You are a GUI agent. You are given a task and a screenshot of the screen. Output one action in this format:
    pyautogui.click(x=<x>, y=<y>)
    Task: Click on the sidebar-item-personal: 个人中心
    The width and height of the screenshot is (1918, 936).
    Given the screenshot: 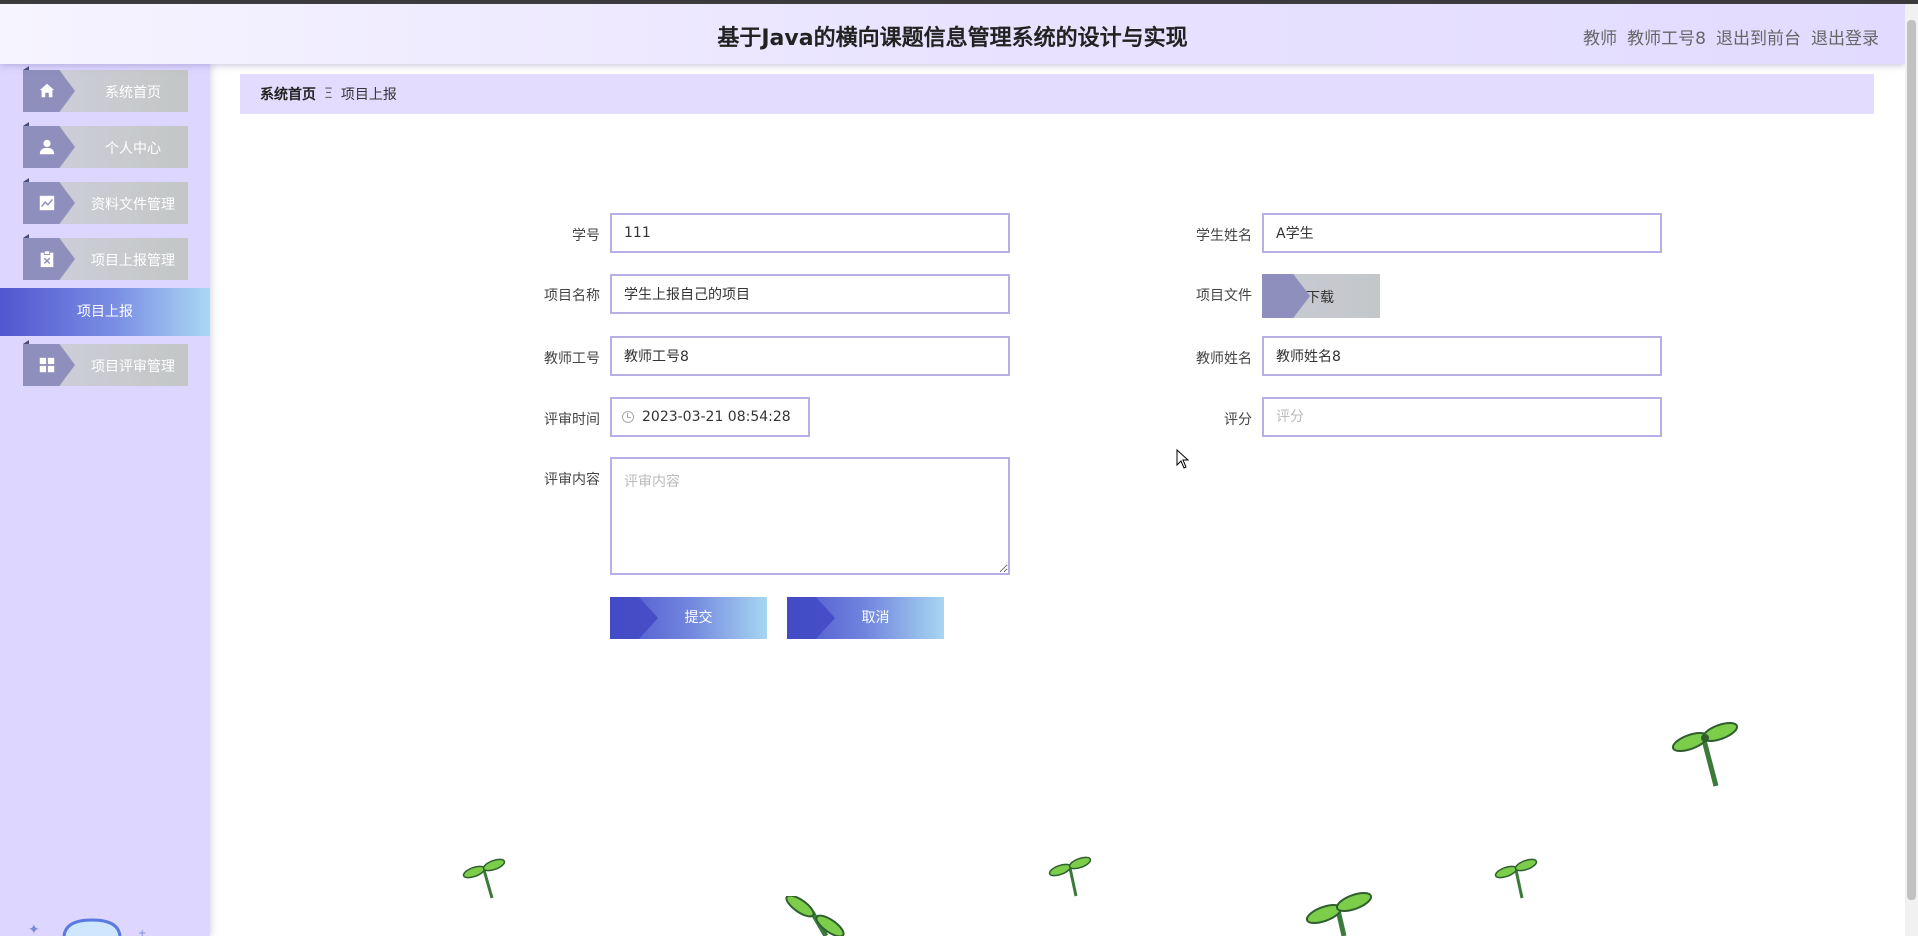 What is the action you would take?
    pyautogui.click(x=105, y=145)
    